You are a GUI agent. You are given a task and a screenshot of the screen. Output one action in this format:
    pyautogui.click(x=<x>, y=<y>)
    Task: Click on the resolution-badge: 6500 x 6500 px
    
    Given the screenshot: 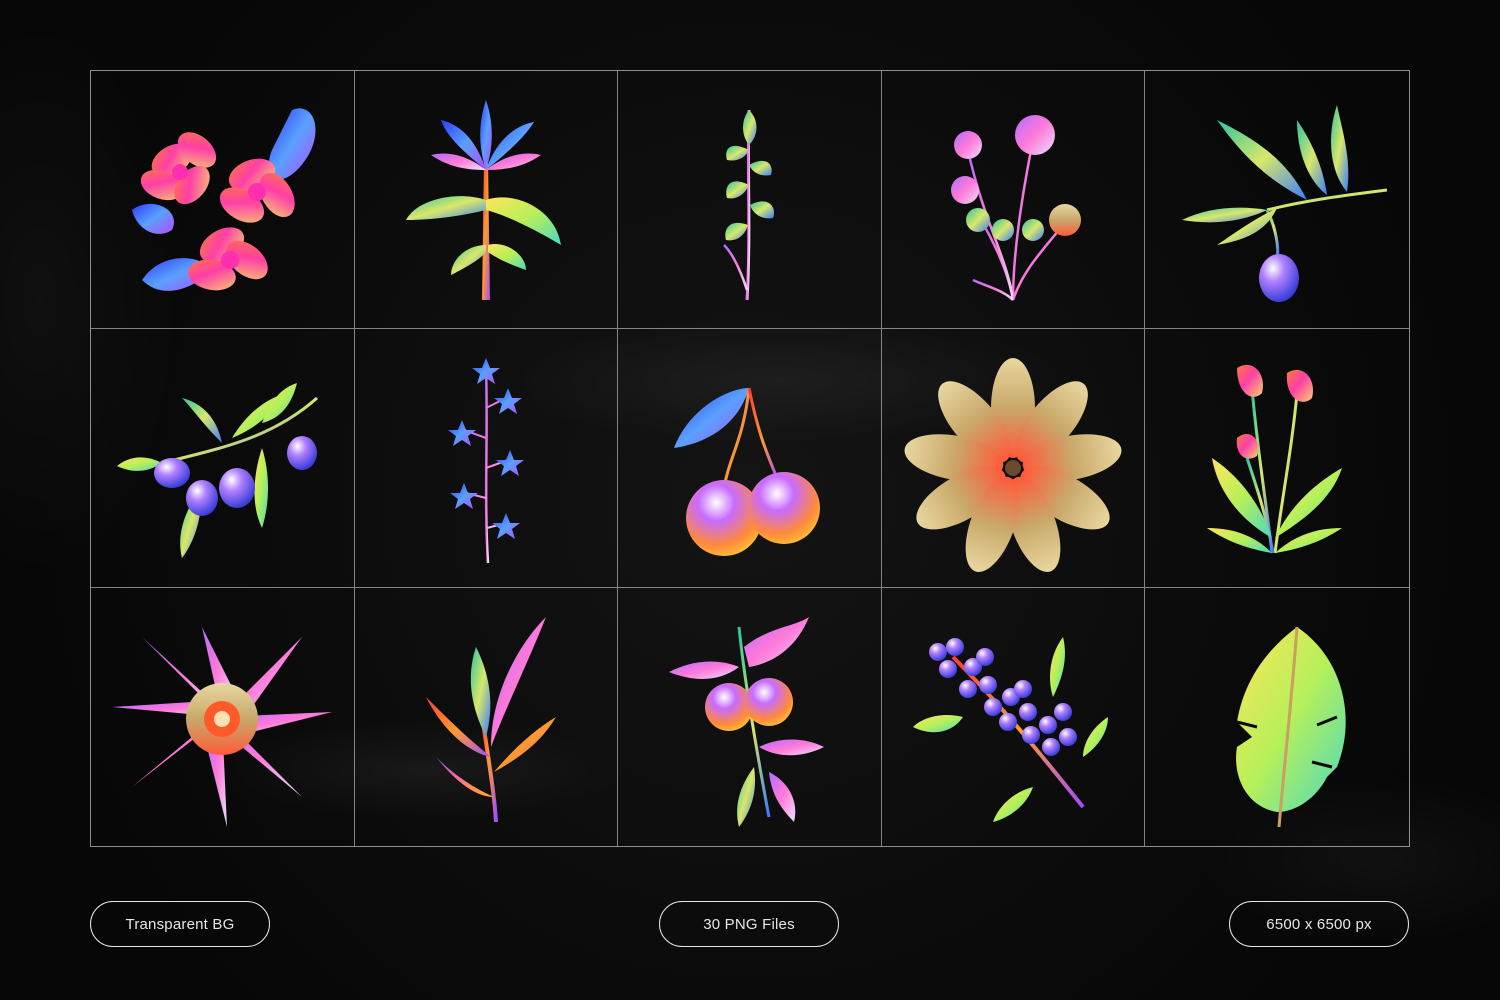 What is the action you would take?
    pyautogui.click(x=1319, y=924)
    